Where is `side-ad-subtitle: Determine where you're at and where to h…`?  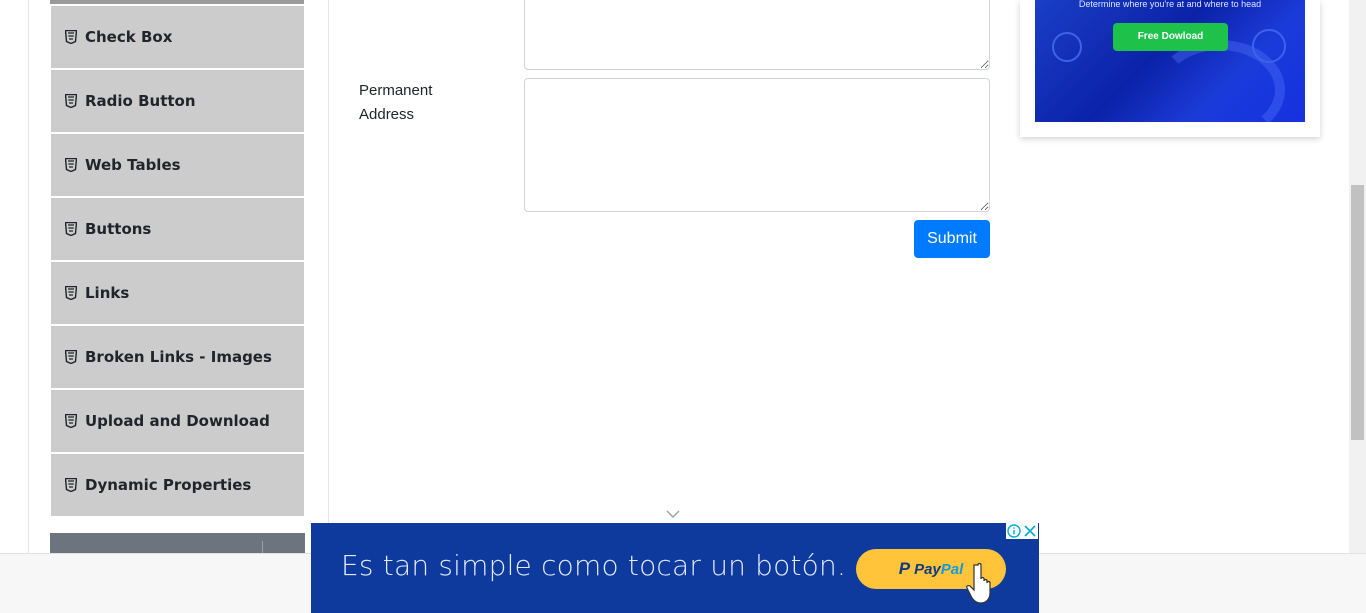
side-ad-subtitle: Determine where you're at and where to h… is located at coordinates (1170, 4).